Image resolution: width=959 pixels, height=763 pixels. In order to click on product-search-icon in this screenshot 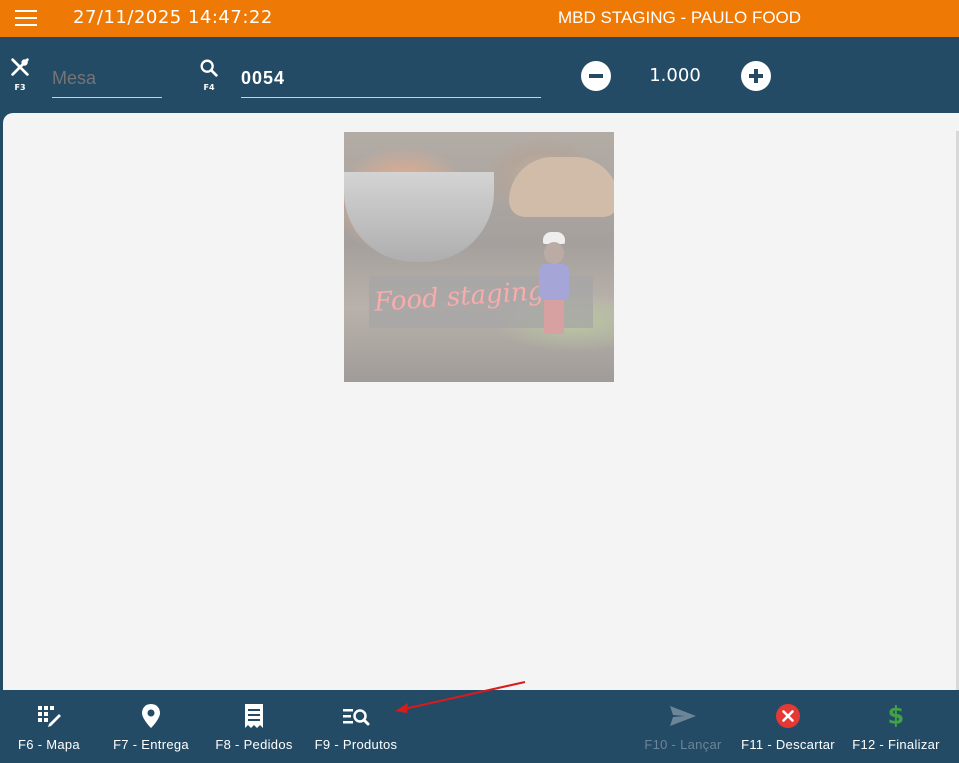, I will do `click(356, 717)`.